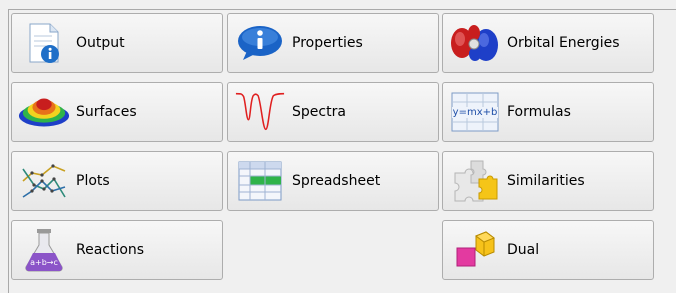 The height and width of the screenshot is (293, 676). I want to click on orbital-energies-button: Orbital Energies, so click(548, 43).